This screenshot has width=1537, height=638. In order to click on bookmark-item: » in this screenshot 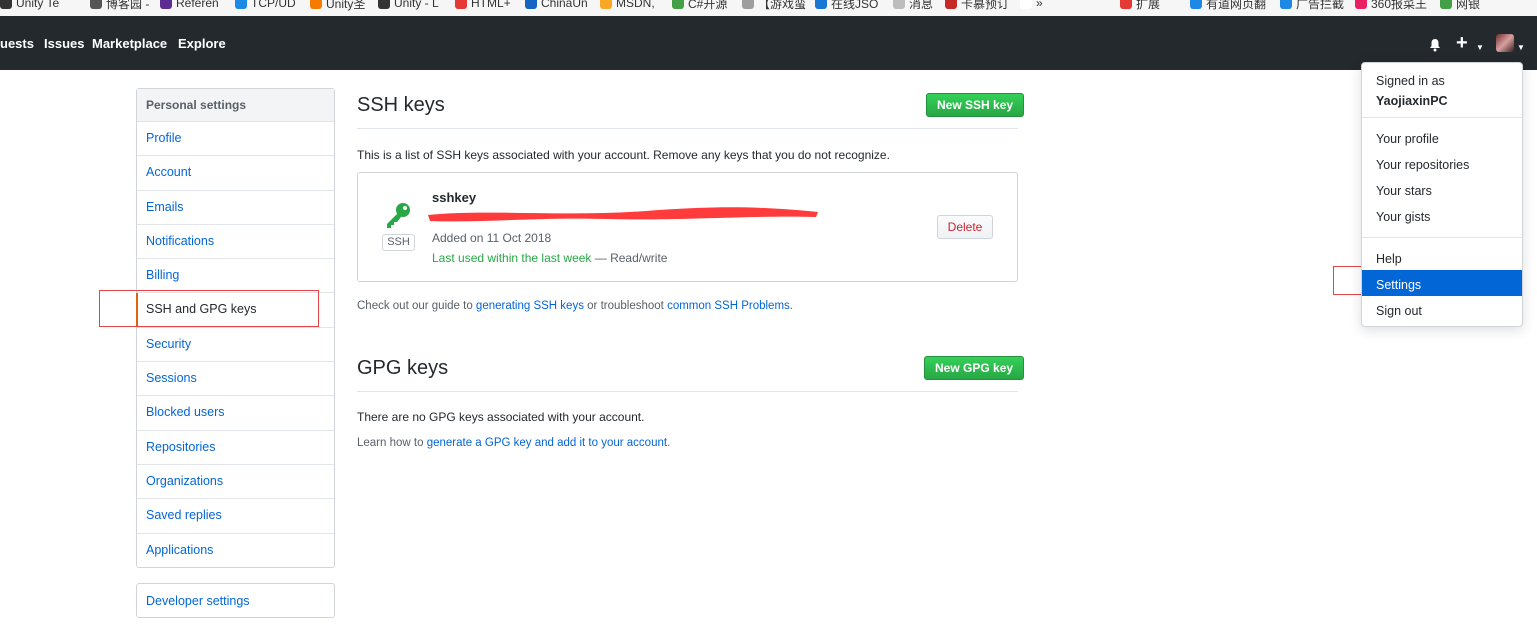, I will do `click(1031, 5)`.